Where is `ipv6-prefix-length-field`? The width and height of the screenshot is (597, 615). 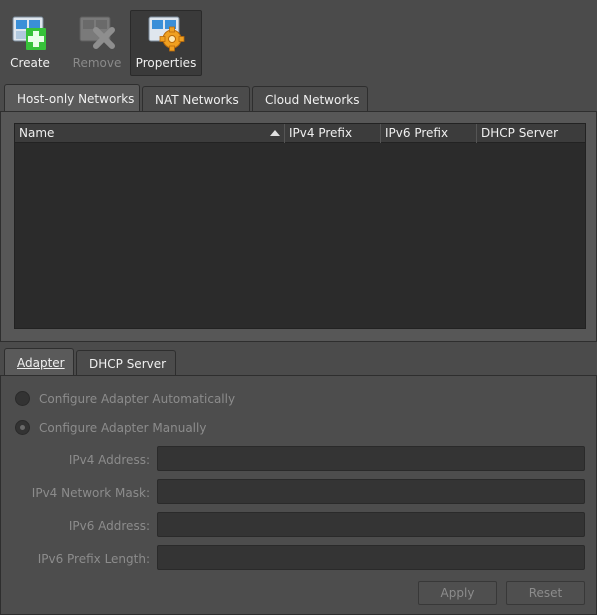 ipv6-prefix-length-field is located at coordinates (371, 557).